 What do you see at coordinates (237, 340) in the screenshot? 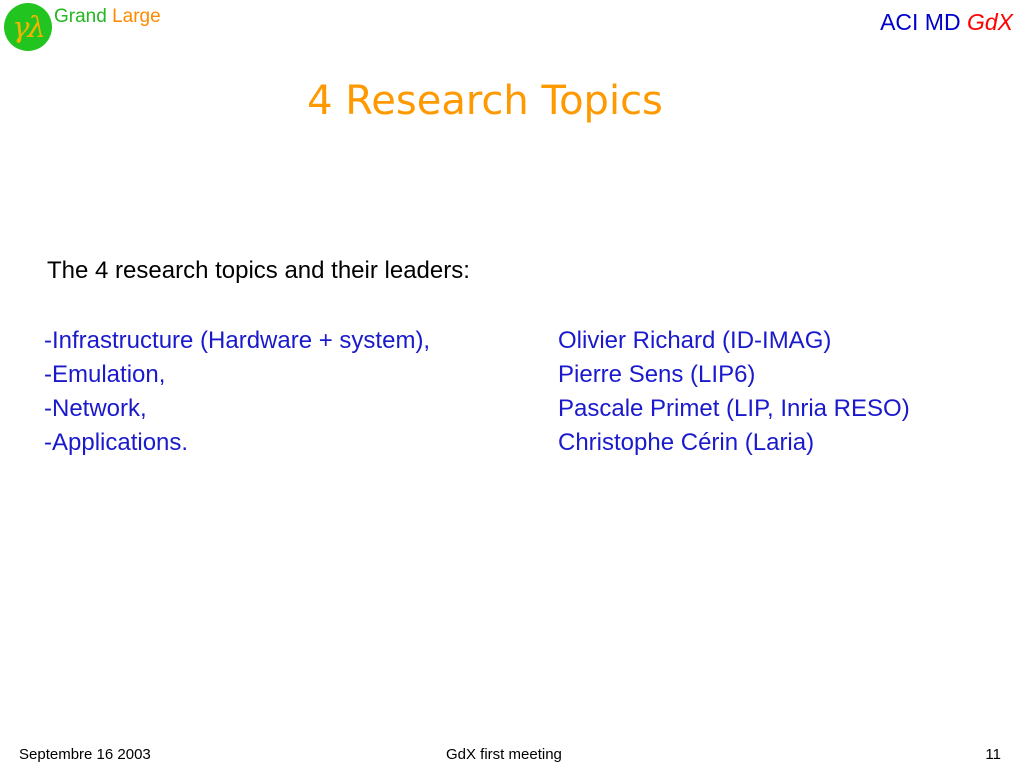
I see `topic-name: -Infrastructure (Hardware + system),` at bounding box center [237, 340].